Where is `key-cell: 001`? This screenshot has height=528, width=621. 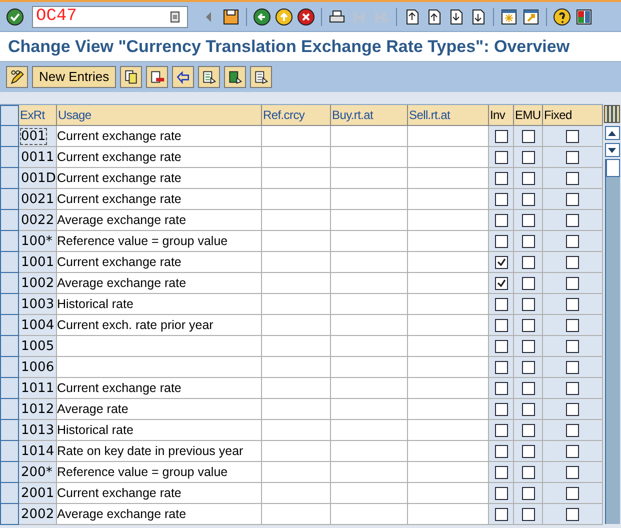 key-cell: 001 is located at coordinates (33, 136).